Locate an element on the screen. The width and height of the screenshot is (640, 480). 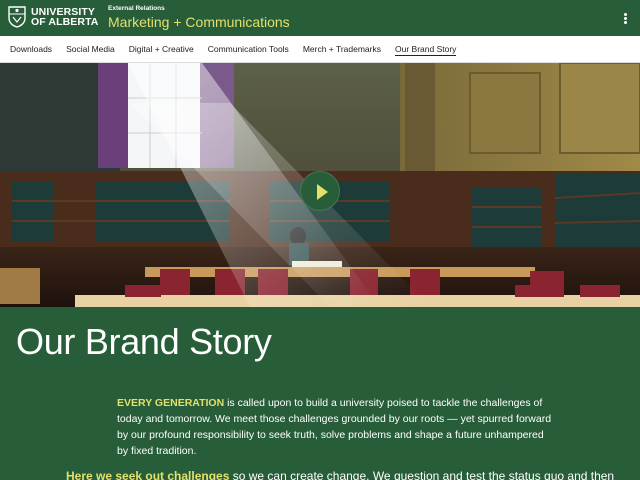
nav-item-social-media: Social Media is located at coordinates (90, 49).